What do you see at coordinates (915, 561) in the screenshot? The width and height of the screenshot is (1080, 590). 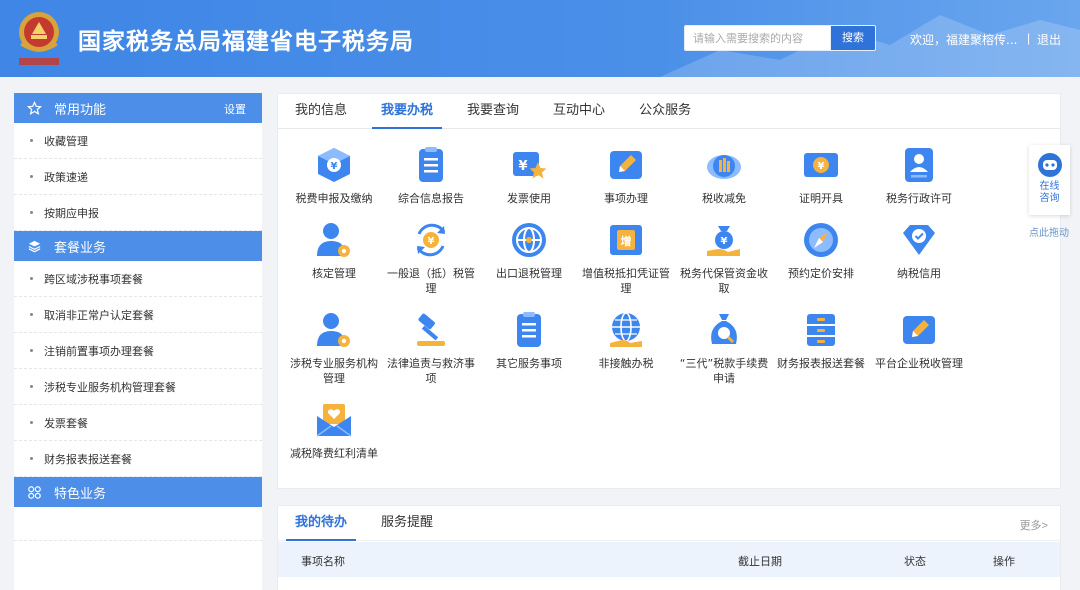 I see `column-header-status: 状态` at bounding box center [915, 561].